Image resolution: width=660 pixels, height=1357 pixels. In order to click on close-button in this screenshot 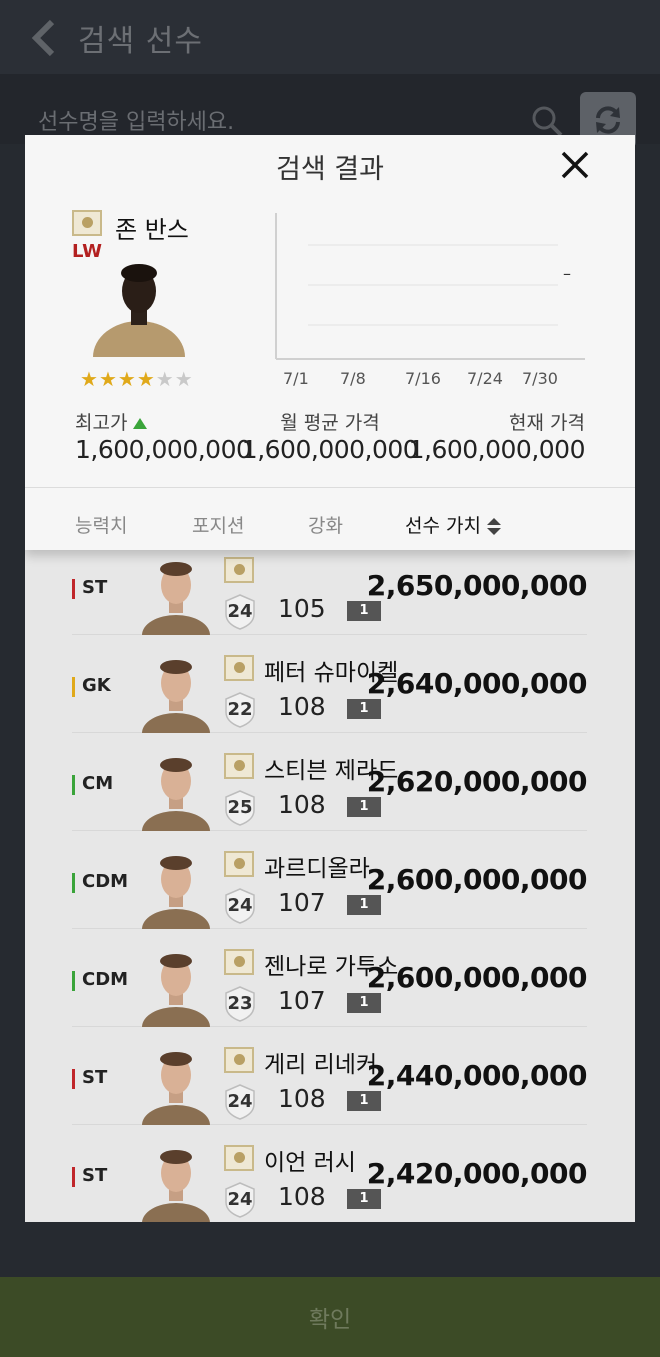, I will do `click(575, 165)`.